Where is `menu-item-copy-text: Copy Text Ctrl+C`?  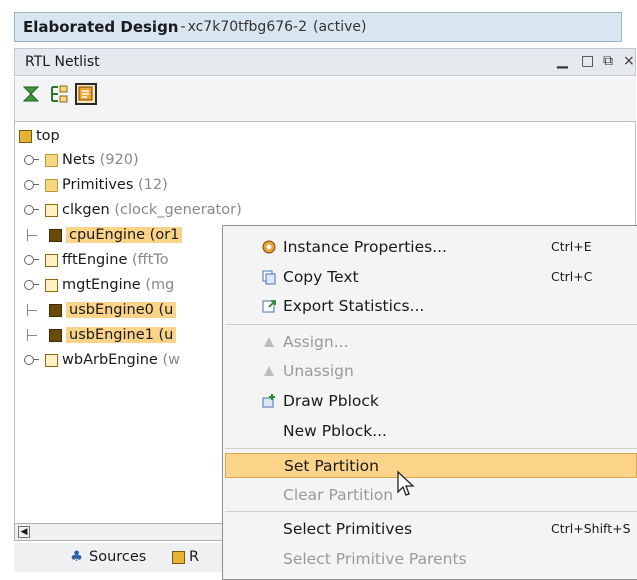
menu-item-copy-text: Copy Text Ctrl+C is located at coordinates (431, 276).